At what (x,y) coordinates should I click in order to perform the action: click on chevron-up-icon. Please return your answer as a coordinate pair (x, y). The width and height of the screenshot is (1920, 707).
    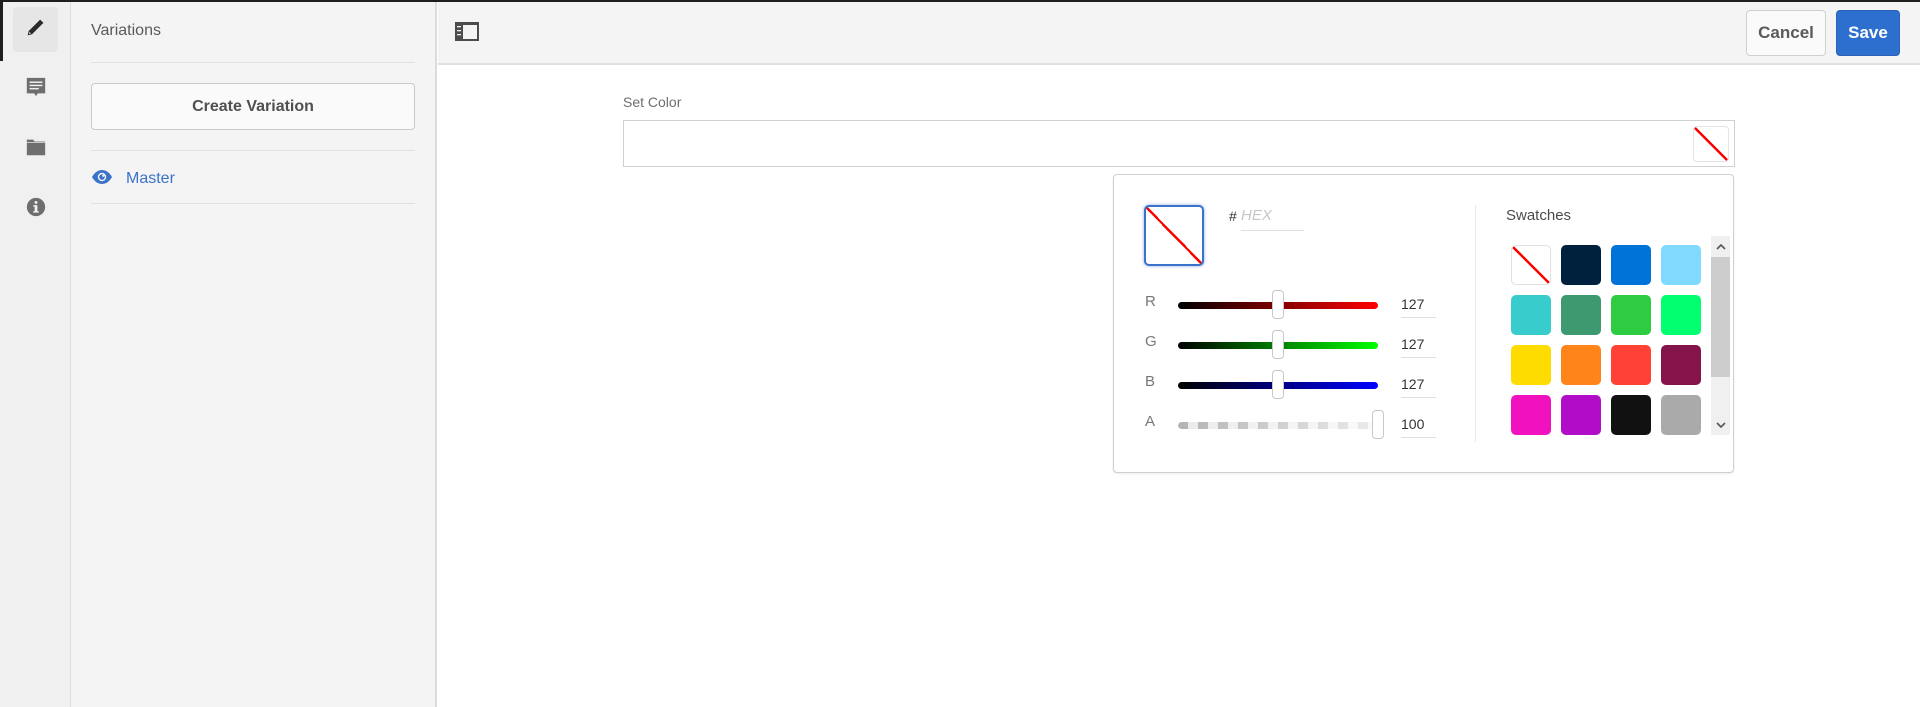
    Looking at the image, I should click on (1720, 246).